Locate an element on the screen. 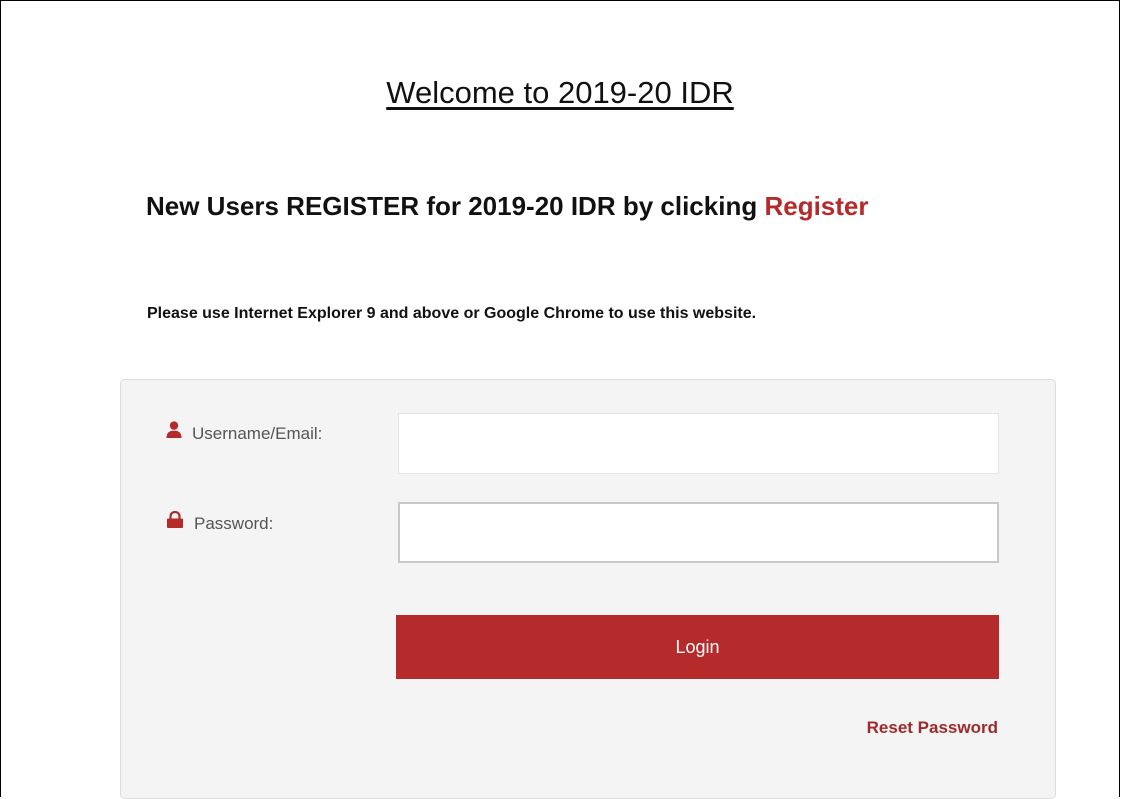 Image resolution: width=1122 pixels, height=799 pixels. reset-password-link: Reset Password is located at coordinates (932, 728).